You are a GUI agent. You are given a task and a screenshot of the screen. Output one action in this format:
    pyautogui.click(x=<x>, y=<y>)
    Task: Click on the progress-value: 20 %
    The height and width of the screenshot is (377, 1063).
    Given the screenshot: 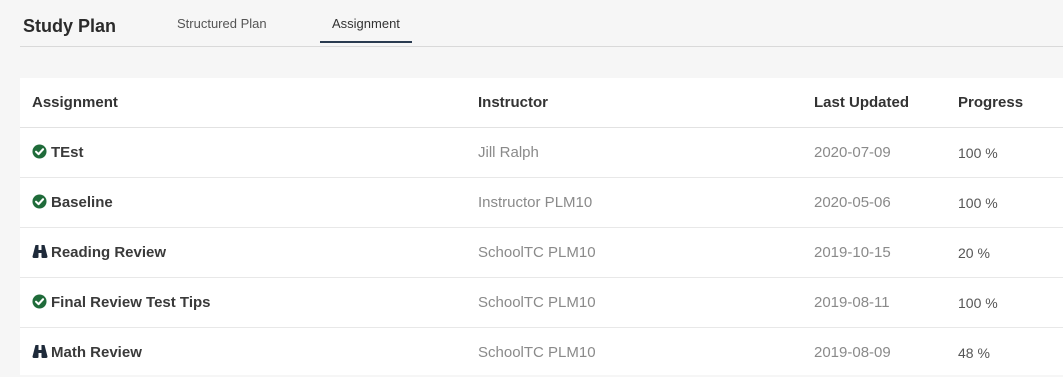 What is the action you would take?
    pyautogui.click(x=974, y=253)
    